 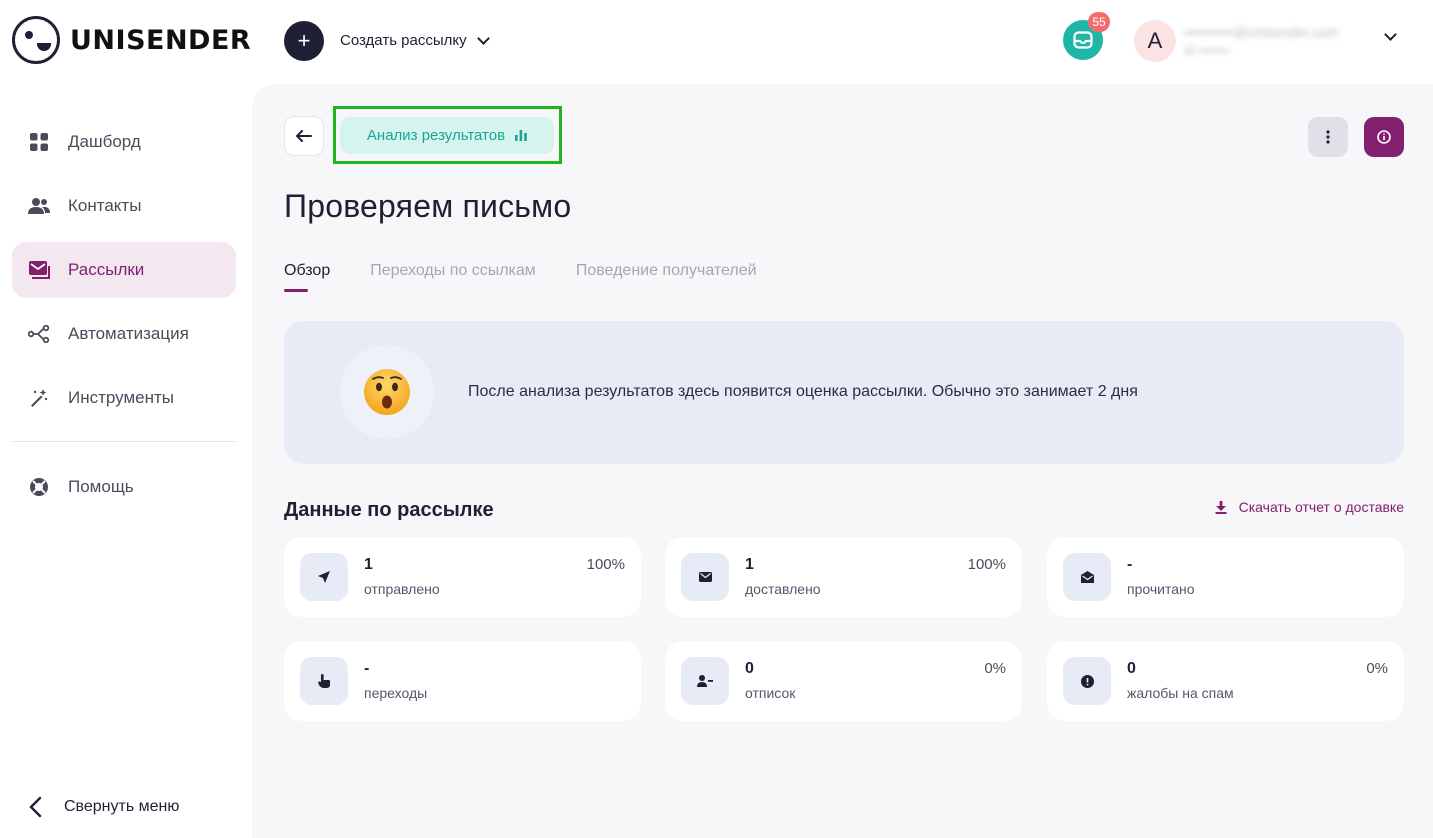 I want to click on collapse-menu-button: Свернуть меню, so click(x=103, y=807).